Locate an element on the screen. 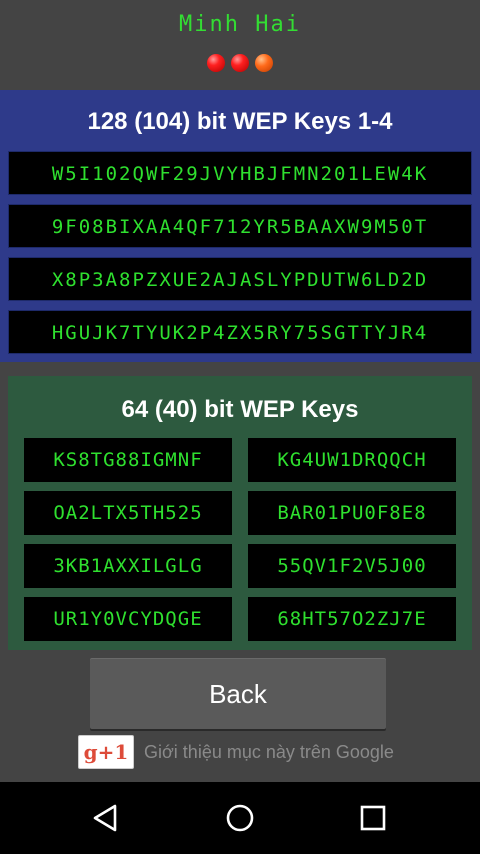  wep64-key-1: KS8TG88IGMNF is located at coordinates (128, 460).